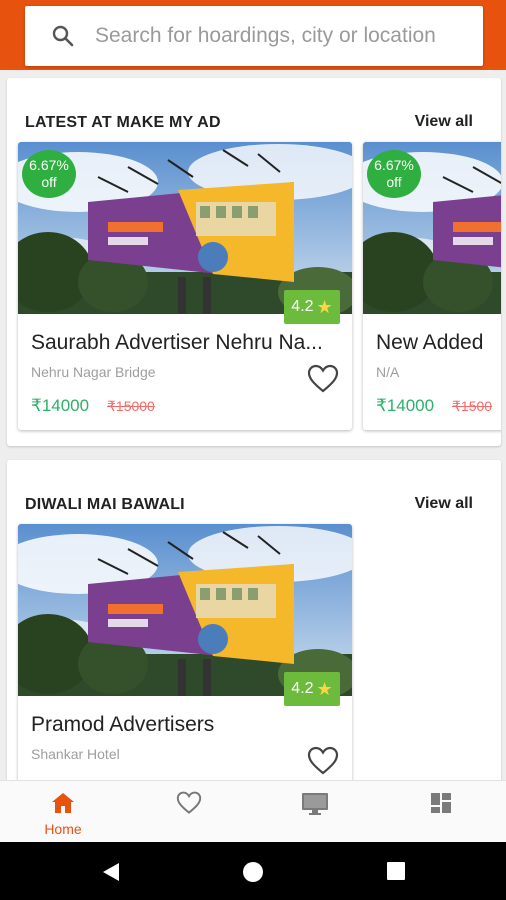  Describe the element at coordinates (315, 804) in the screenshot. I see `monitor-icon` at that location.